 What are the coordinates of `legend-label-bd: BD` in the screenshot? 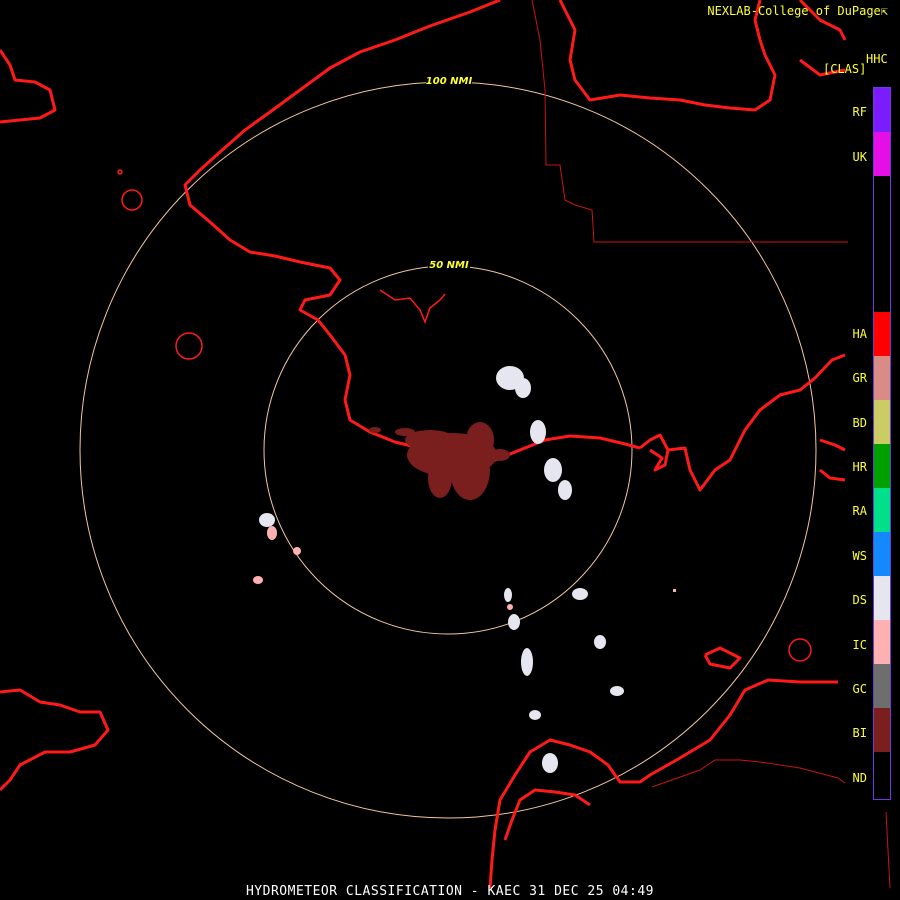 It's located at (859, 423).